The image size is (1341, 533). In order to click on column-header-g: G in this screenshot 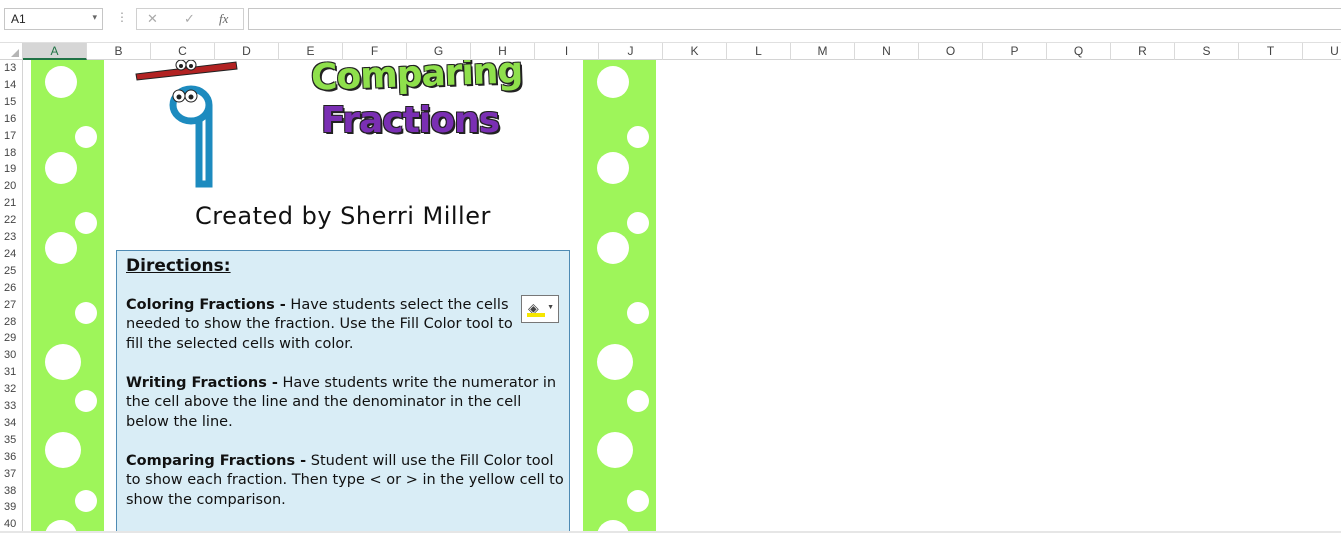, I will do `click(439, 51)`.